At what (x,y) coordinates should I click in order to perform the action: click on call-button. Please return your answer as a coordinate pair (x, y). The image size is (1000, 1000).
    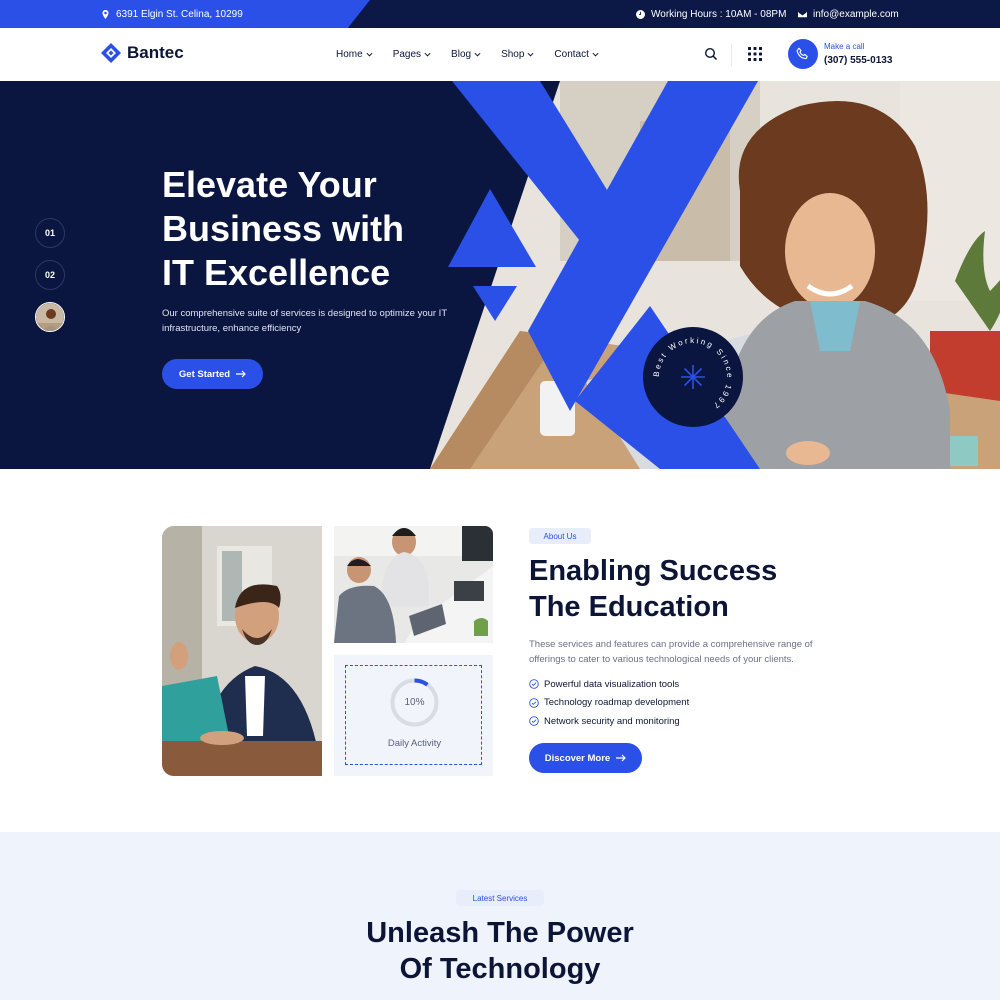
    Looking at the image, I should click on (803, 54).